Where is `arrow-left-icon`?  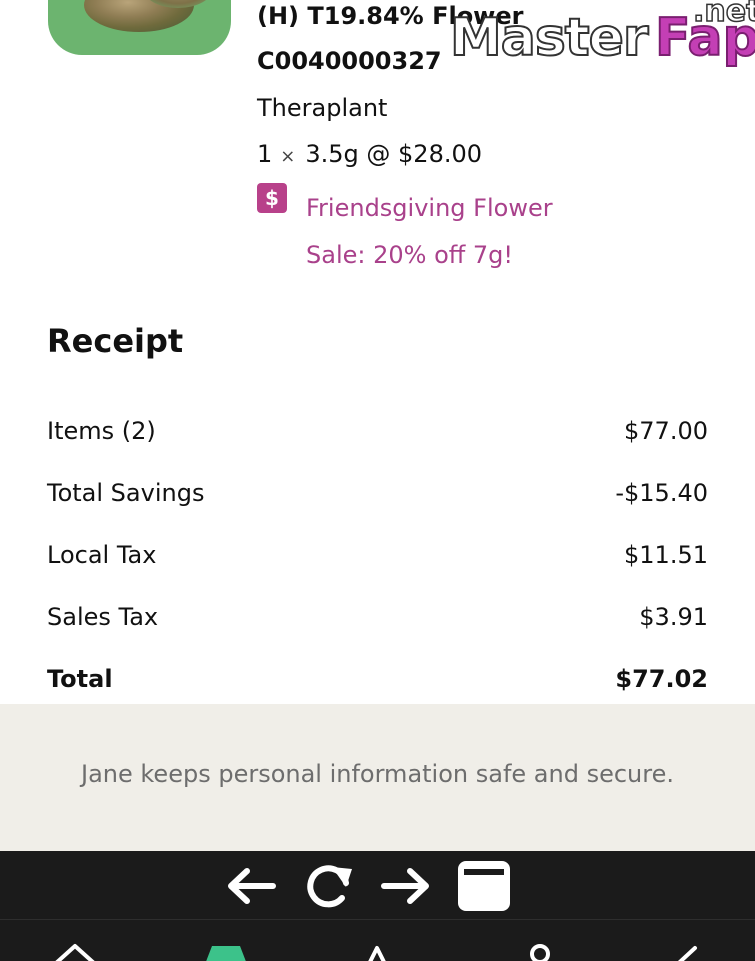 arrow-left-icon is located at coordinates (251, 886).